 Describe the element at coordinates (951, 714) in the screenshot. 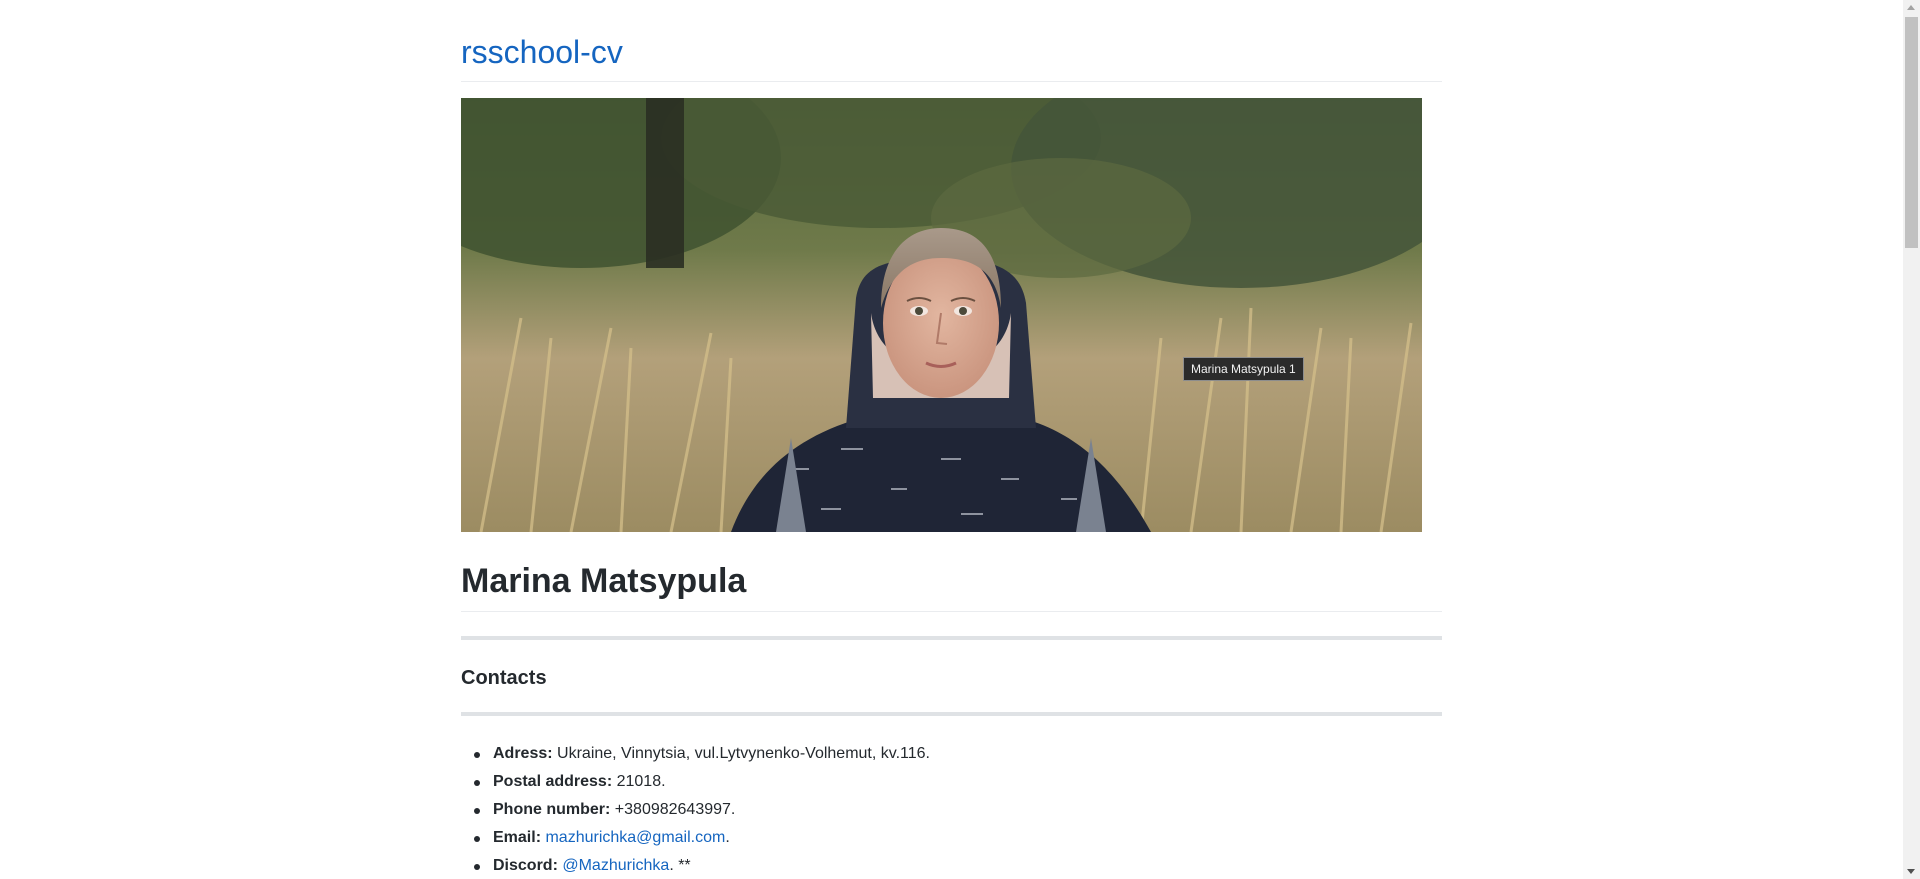

I see `section-divider-bottom` at that location.